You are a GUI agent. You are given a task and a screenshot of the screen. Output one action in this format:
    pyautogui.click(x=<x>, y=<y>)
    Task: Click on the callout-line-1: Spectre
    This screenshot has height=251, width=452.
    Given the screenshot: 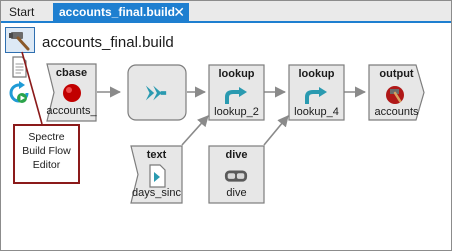 What is the action you would take?
    pyautogui.click(x=46, y=137)
    